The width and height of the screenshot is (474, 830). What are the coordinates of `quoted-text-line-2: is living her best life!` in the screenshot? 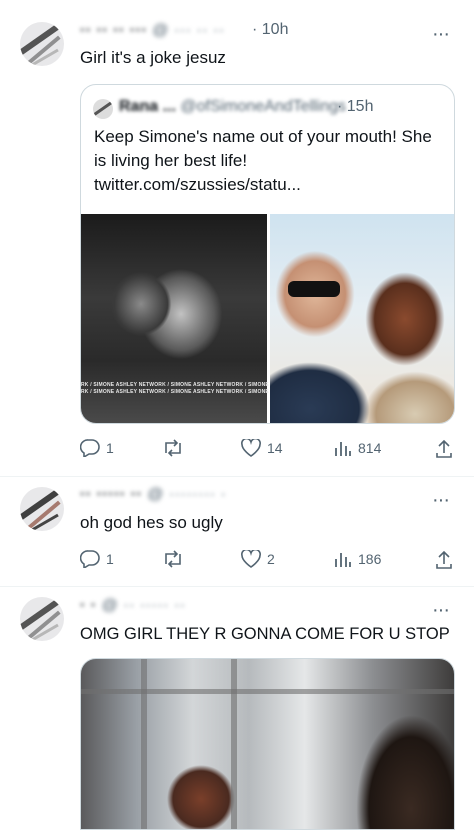 It's located at (171, 160).